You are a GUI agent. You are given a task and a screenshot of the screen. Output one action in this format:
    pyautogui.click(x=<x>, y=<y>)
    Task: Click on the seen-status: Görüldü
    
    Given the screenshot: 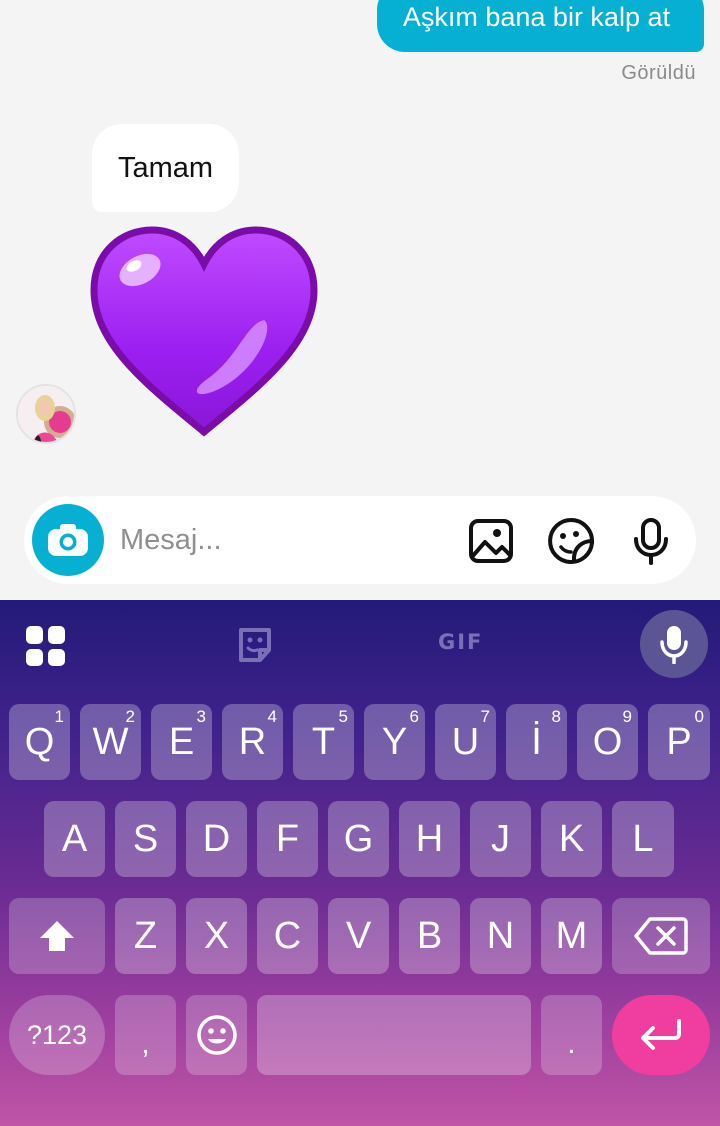 What is the action you would take?
    pyautogui.click(x=658, y=73)
    